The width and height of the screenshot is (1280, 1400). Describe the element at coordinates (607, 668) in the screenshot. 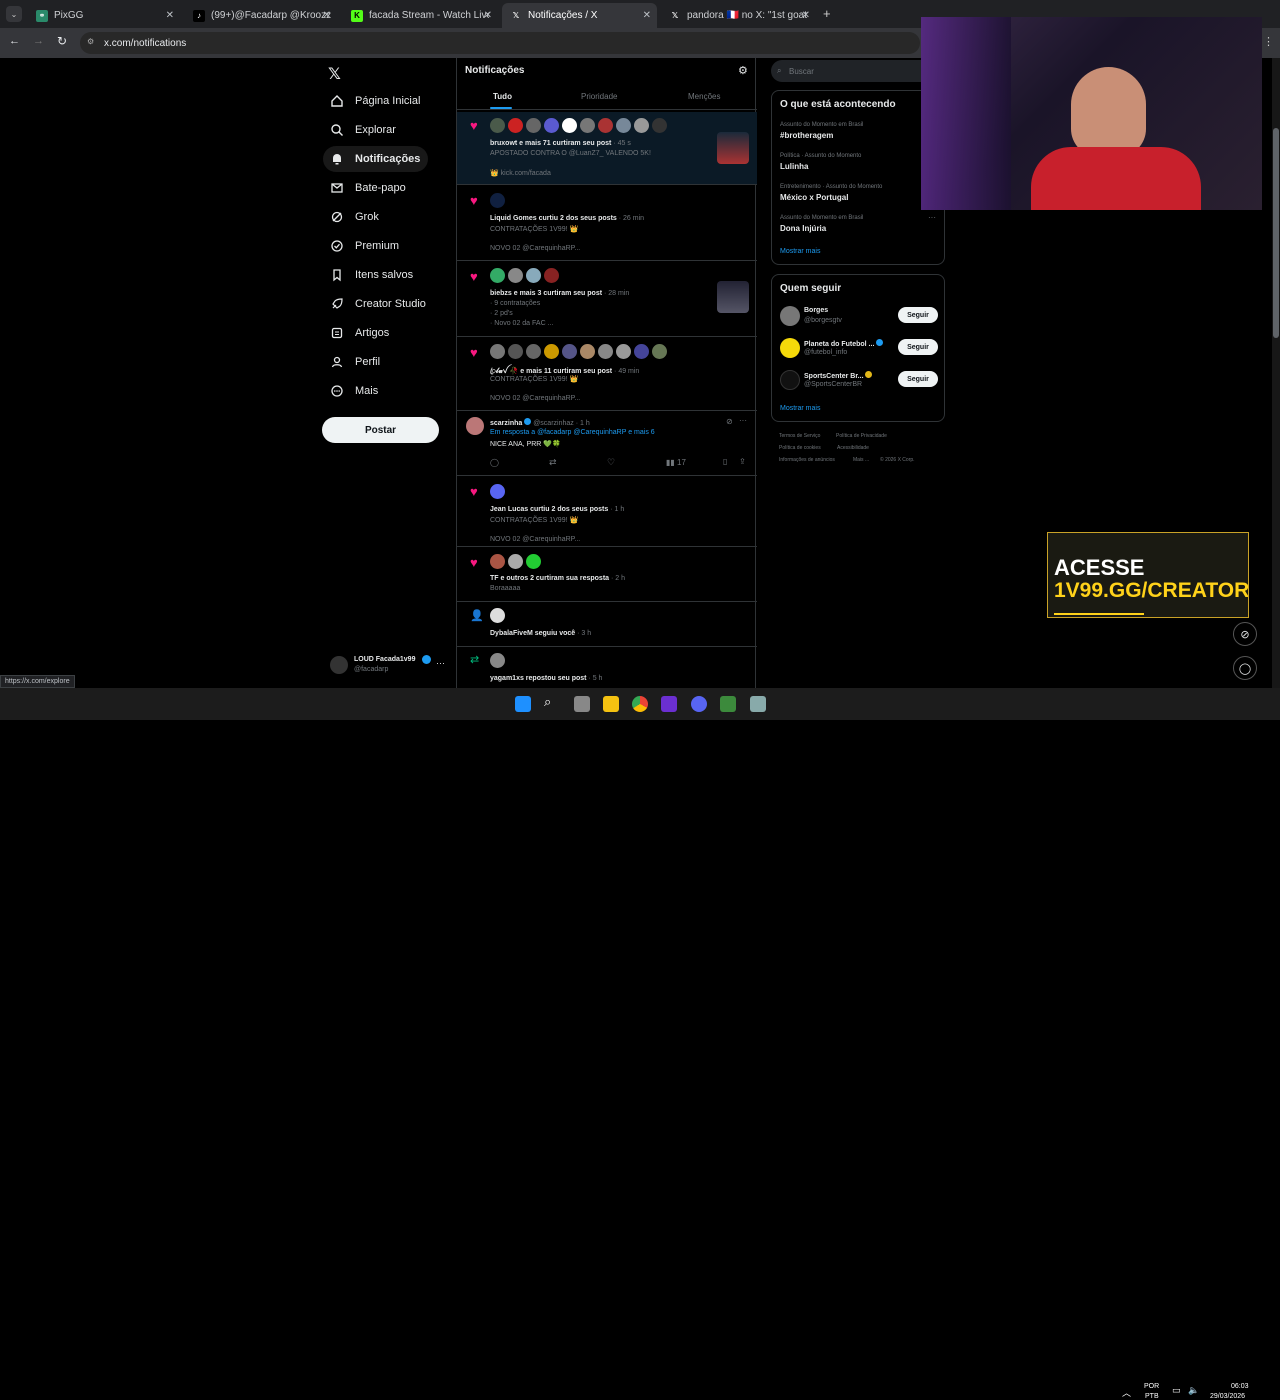

I see `notification-item: ⇄ yagam1xs repostou seu post · 5 h` at that location.